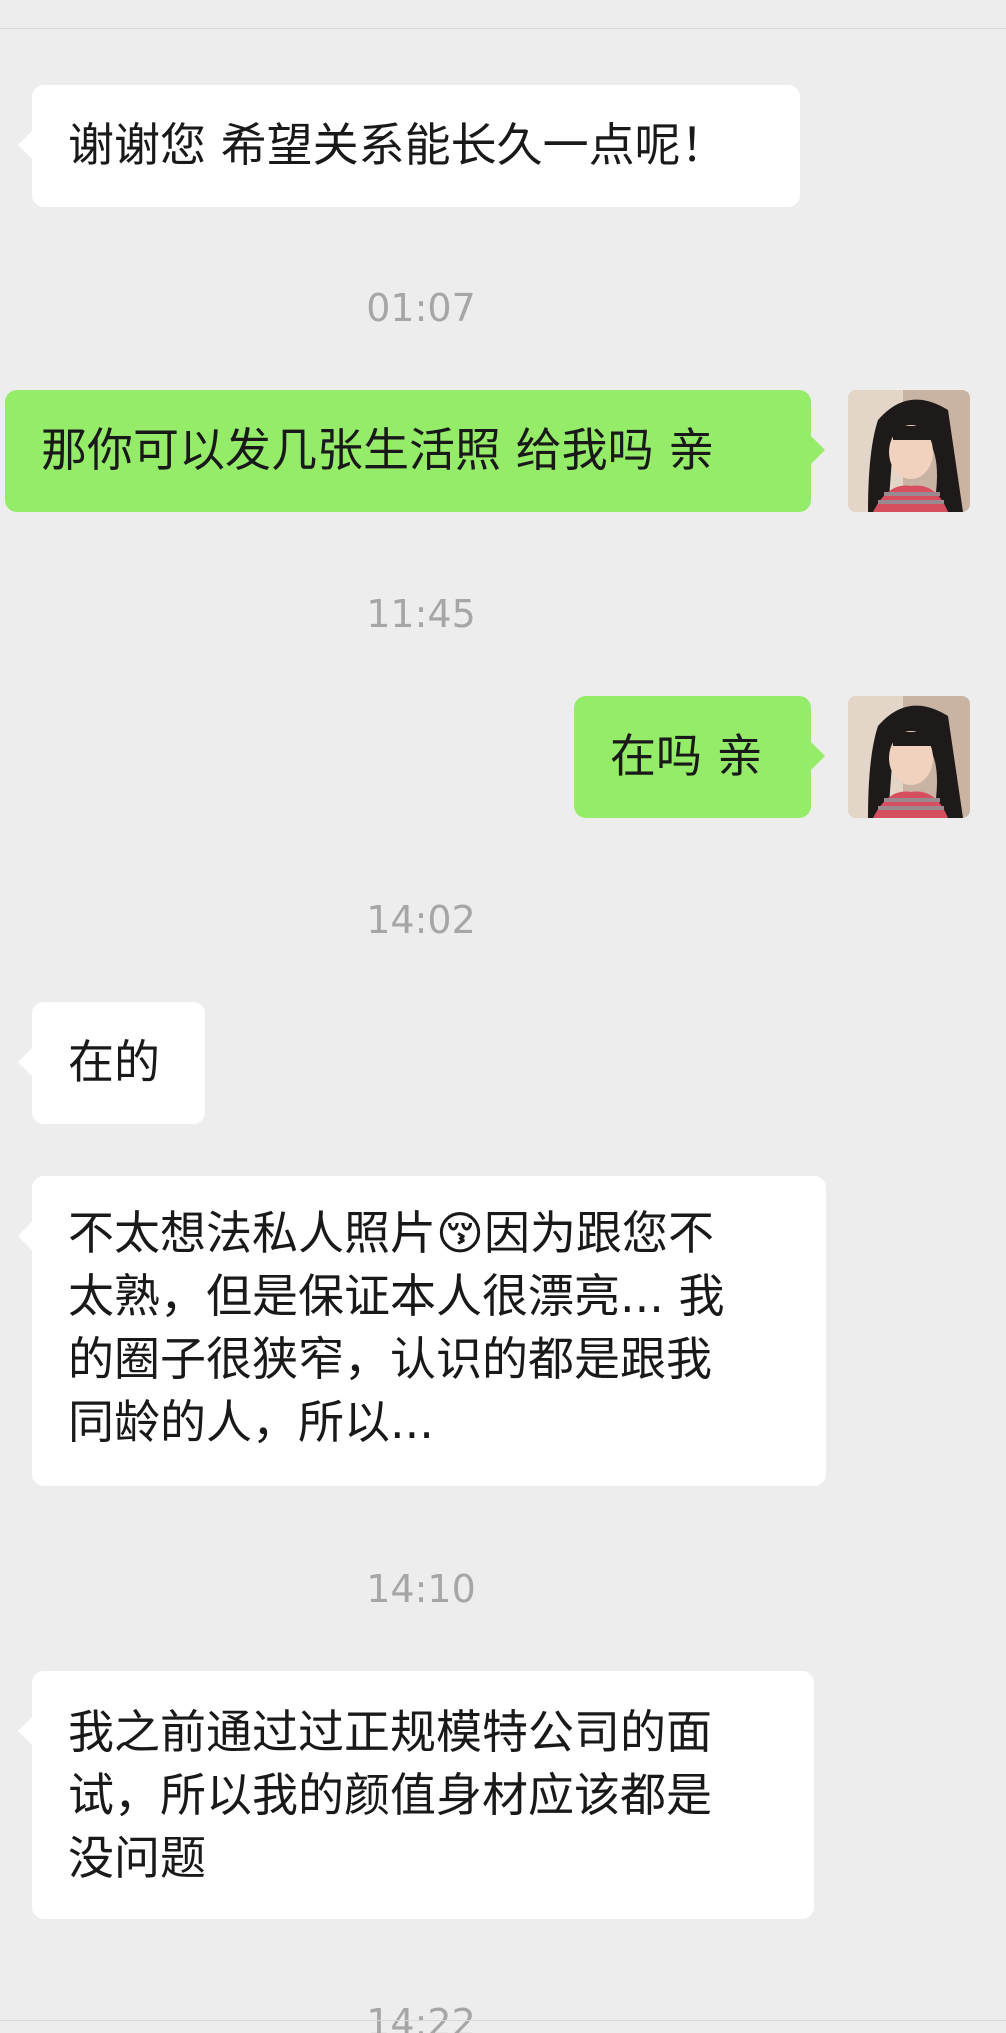 The image size is (1006, 2033). I want to click on message-received: 我之前通过过正规模特公司的面 试，所以我的颜值身材应该都是 没问题, so click(416, 1795).